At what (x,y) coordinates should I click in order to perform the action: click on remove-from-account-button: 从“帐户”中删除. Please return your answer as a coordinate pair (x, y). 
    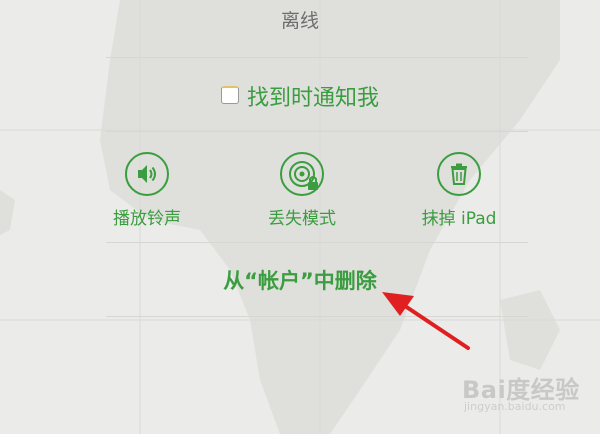
    Looking at the image, I should click on (300, 281).